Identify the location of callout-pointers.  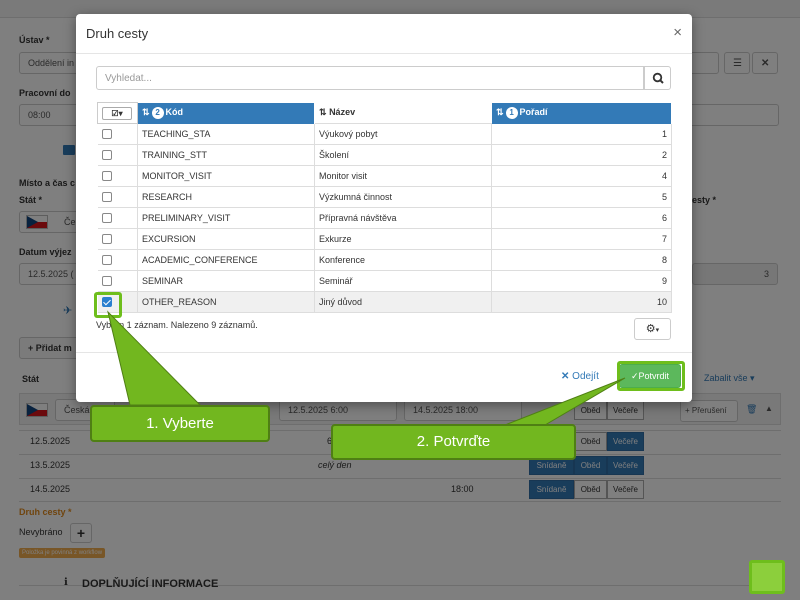
(366, 368).